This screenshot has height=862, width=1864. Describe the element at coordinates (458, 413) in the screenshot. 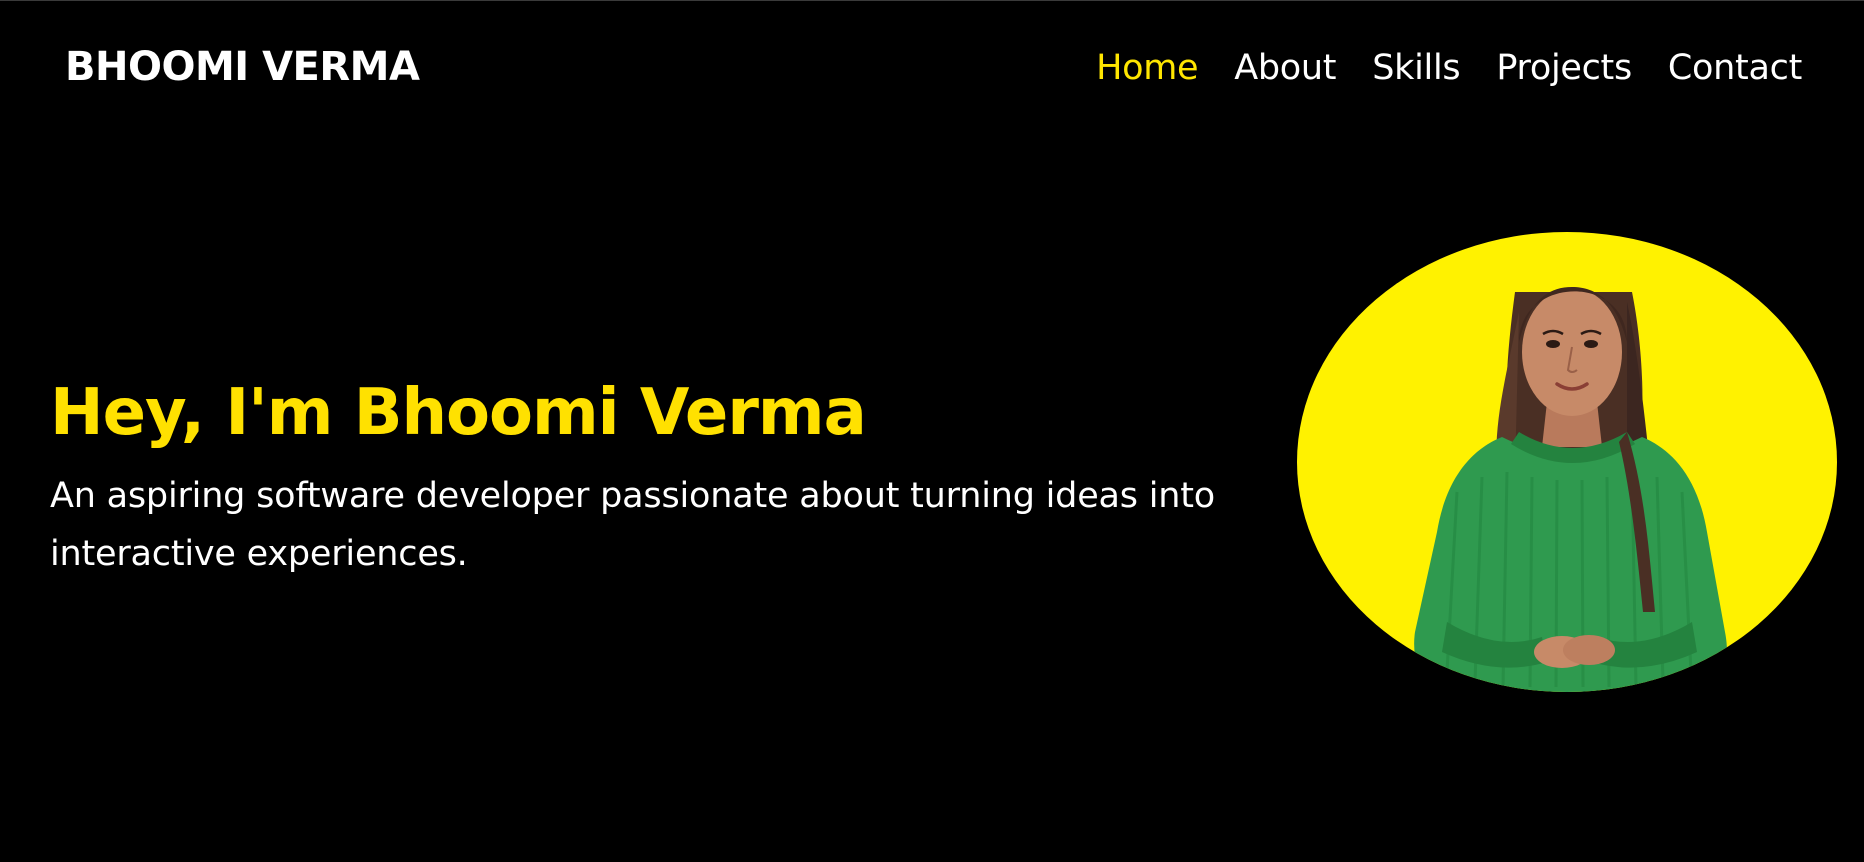

I see `hero-title: Hey, I'm Bhoomi Verma` at that location.